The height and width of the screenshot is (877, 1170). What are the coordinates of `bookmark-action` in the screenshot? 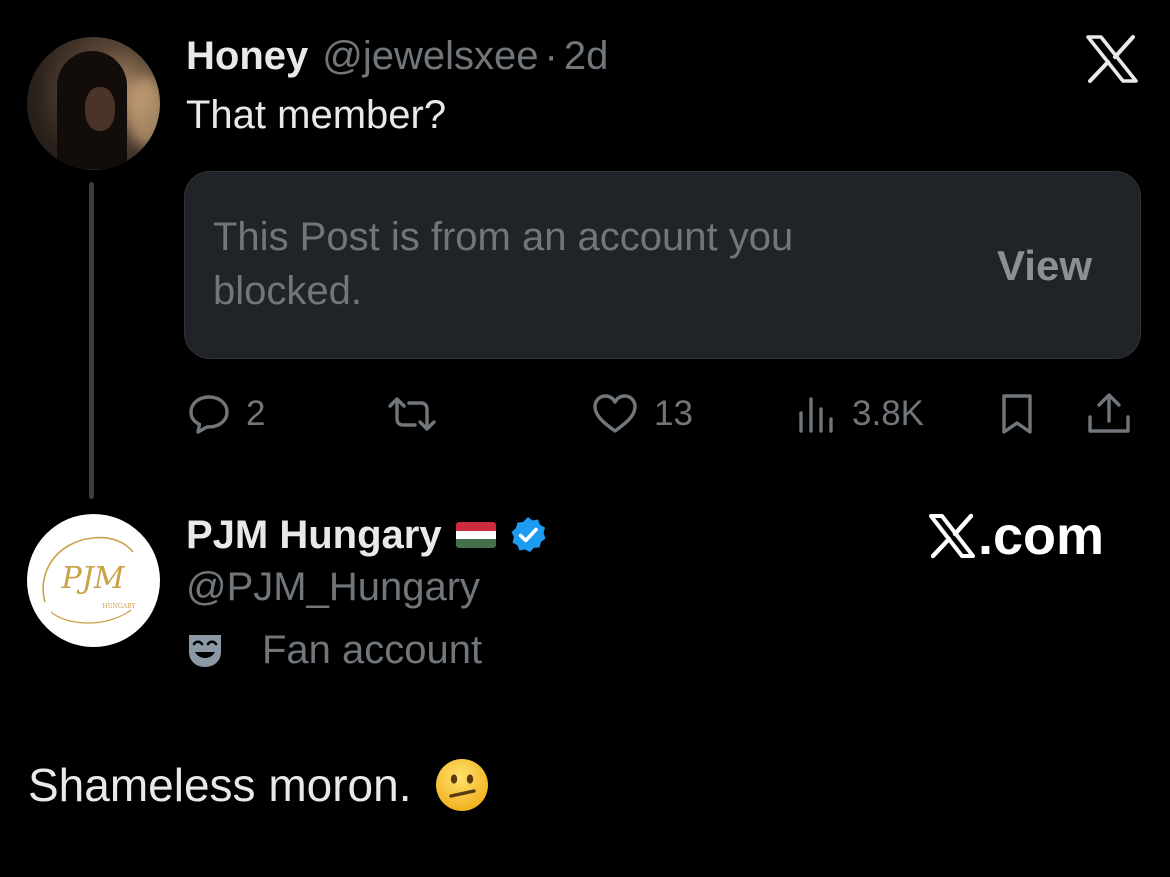 It's located at (1017, 414).